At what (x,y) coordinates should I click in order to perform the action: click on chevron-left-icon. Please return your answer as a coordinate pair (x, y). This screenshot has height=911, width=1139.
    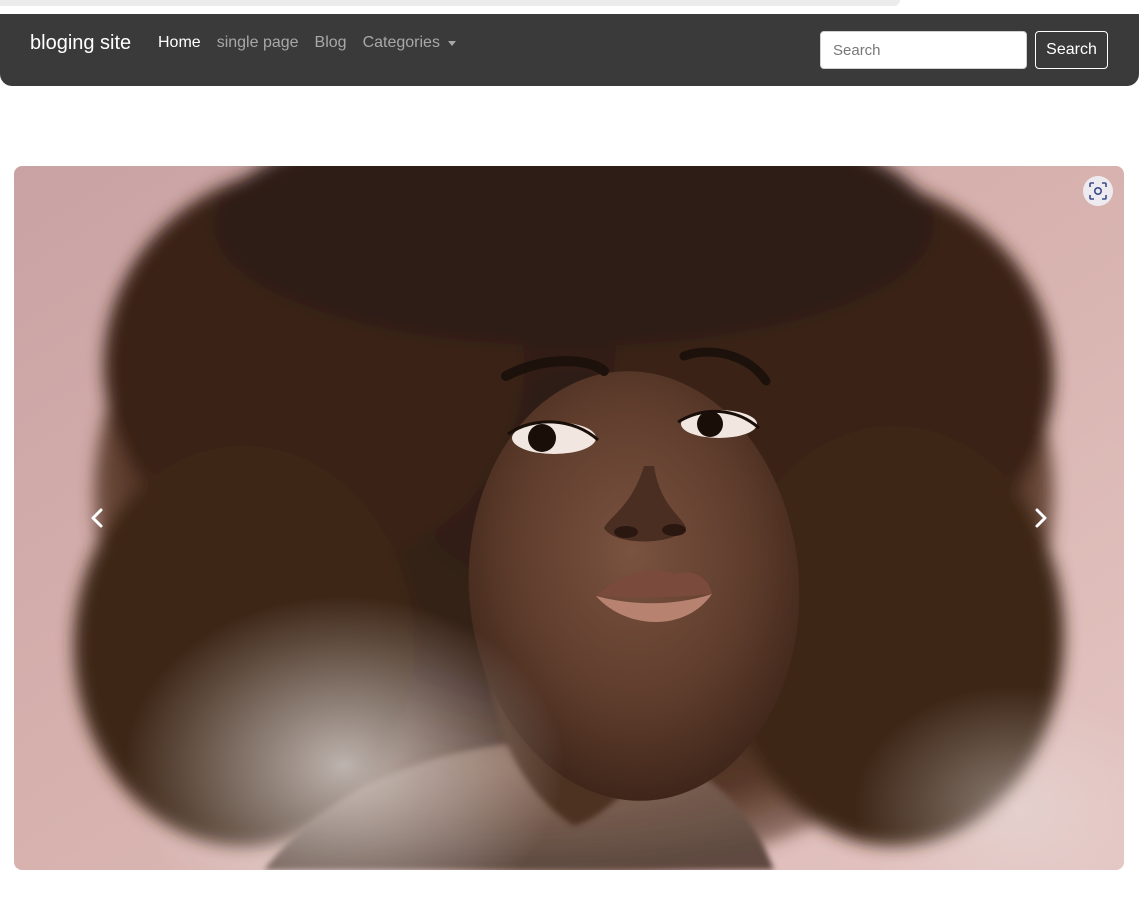
    Looking at the image, I should click on (97, 518).